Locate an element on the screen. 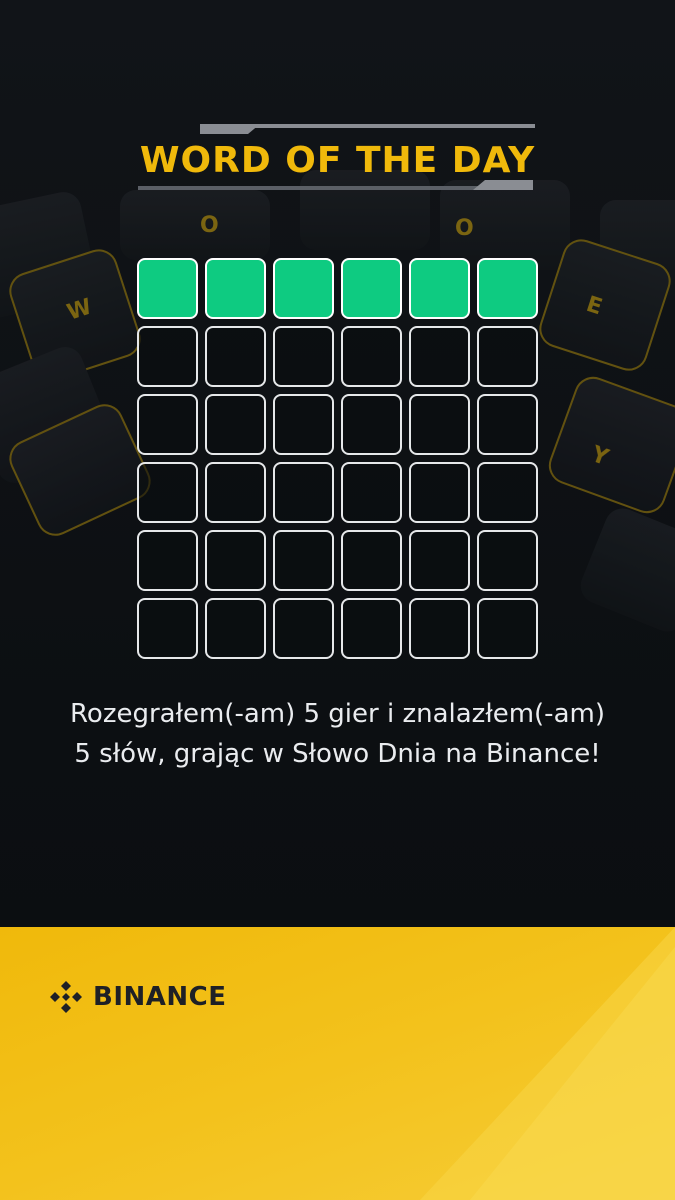 The height and width of the screenshot is (1200, 675). backdrop-key-o2: O is located at coordinates (464, 228).